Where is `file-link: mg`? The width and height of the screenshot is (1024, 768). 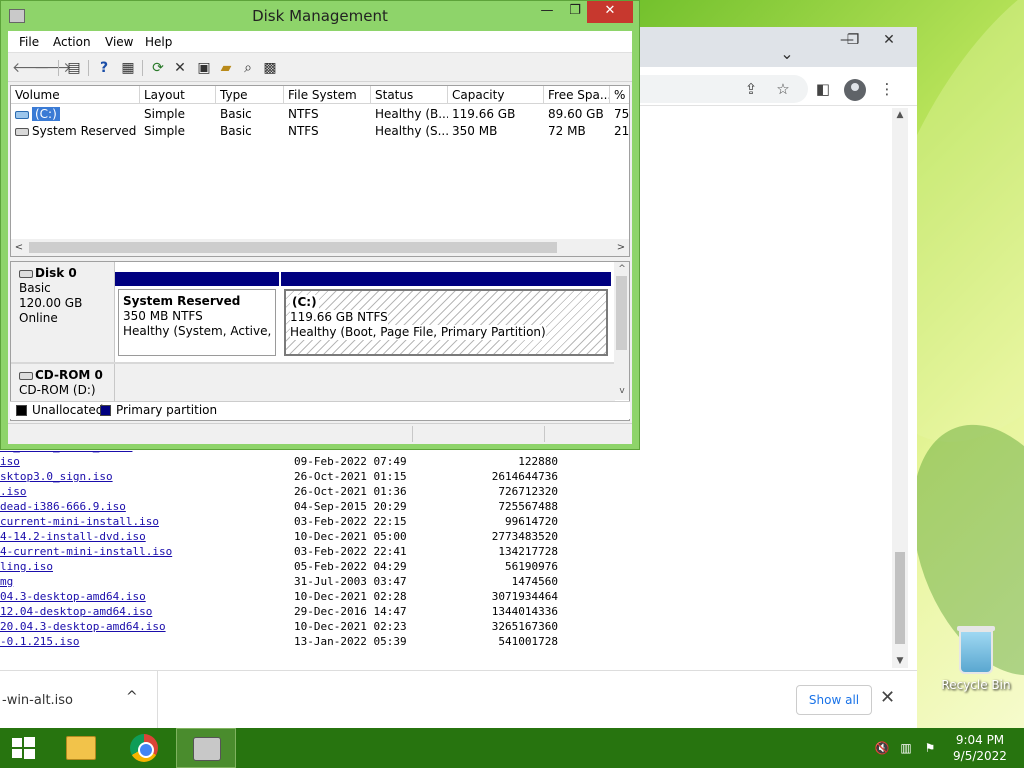
file-link: mg is located at coordinates (6, 581).